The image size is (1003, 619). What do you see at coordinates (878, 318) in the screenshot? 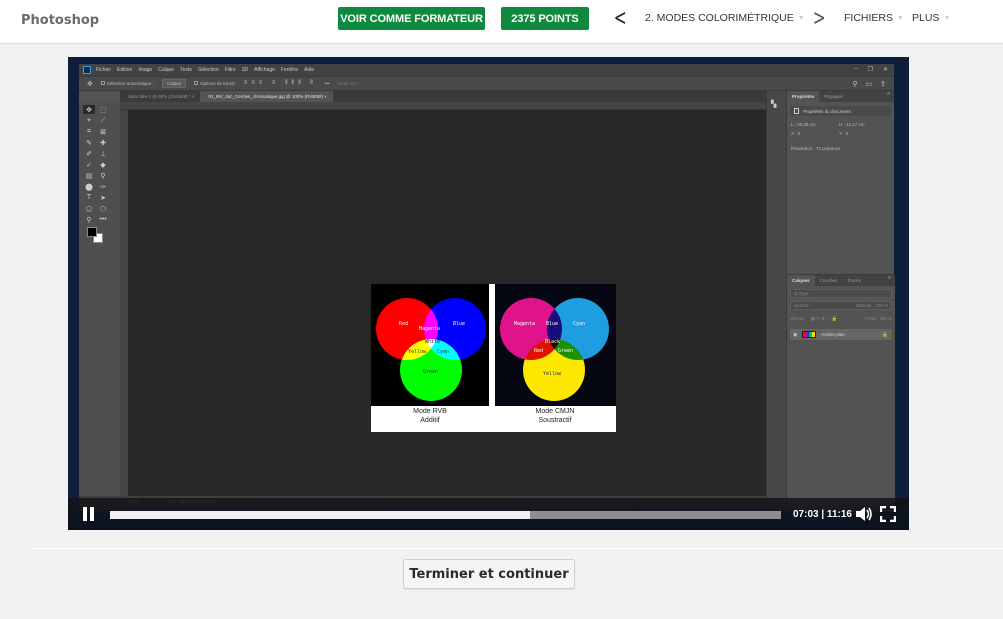
I see `fill: Fond : 100 %` at bounding box center [878, 318].